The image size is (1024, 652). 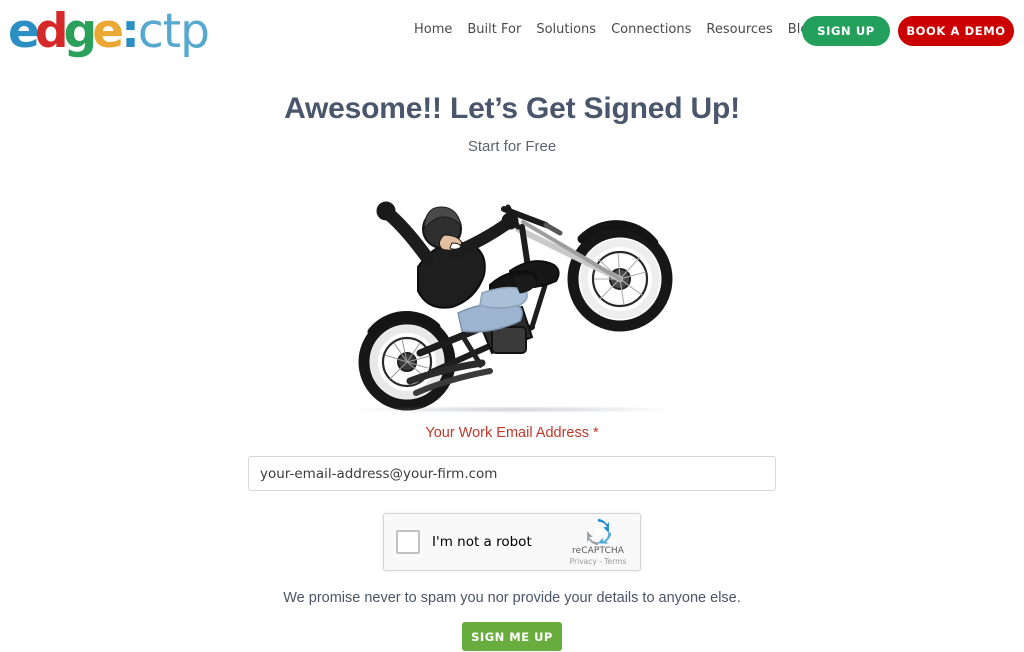 I want to click on recaptcha-privacy-terms: Privacy - Terms, so click(x=598, y=562).